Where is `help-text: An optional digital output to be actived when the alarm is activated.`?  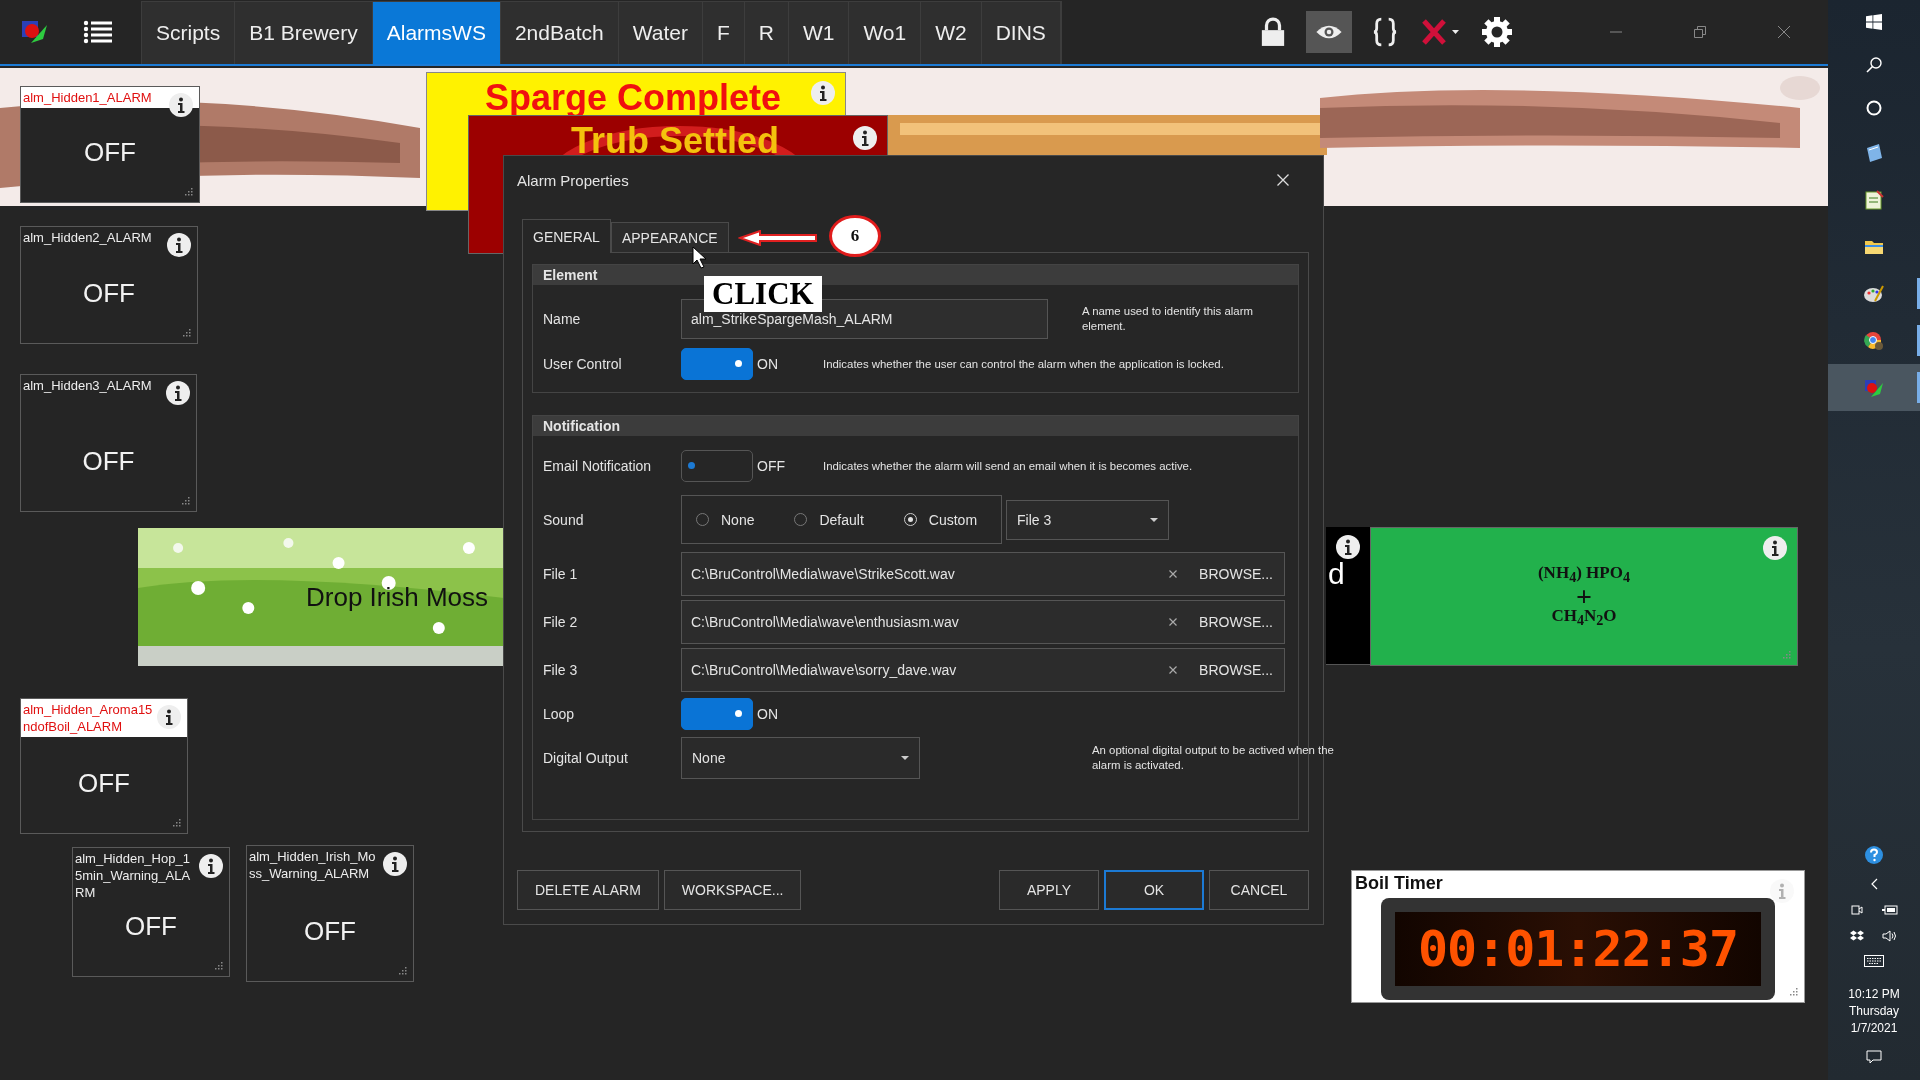
help-text: An optional digital output to be actived when the alarm is activated. is located at coordinates (1213, 758).